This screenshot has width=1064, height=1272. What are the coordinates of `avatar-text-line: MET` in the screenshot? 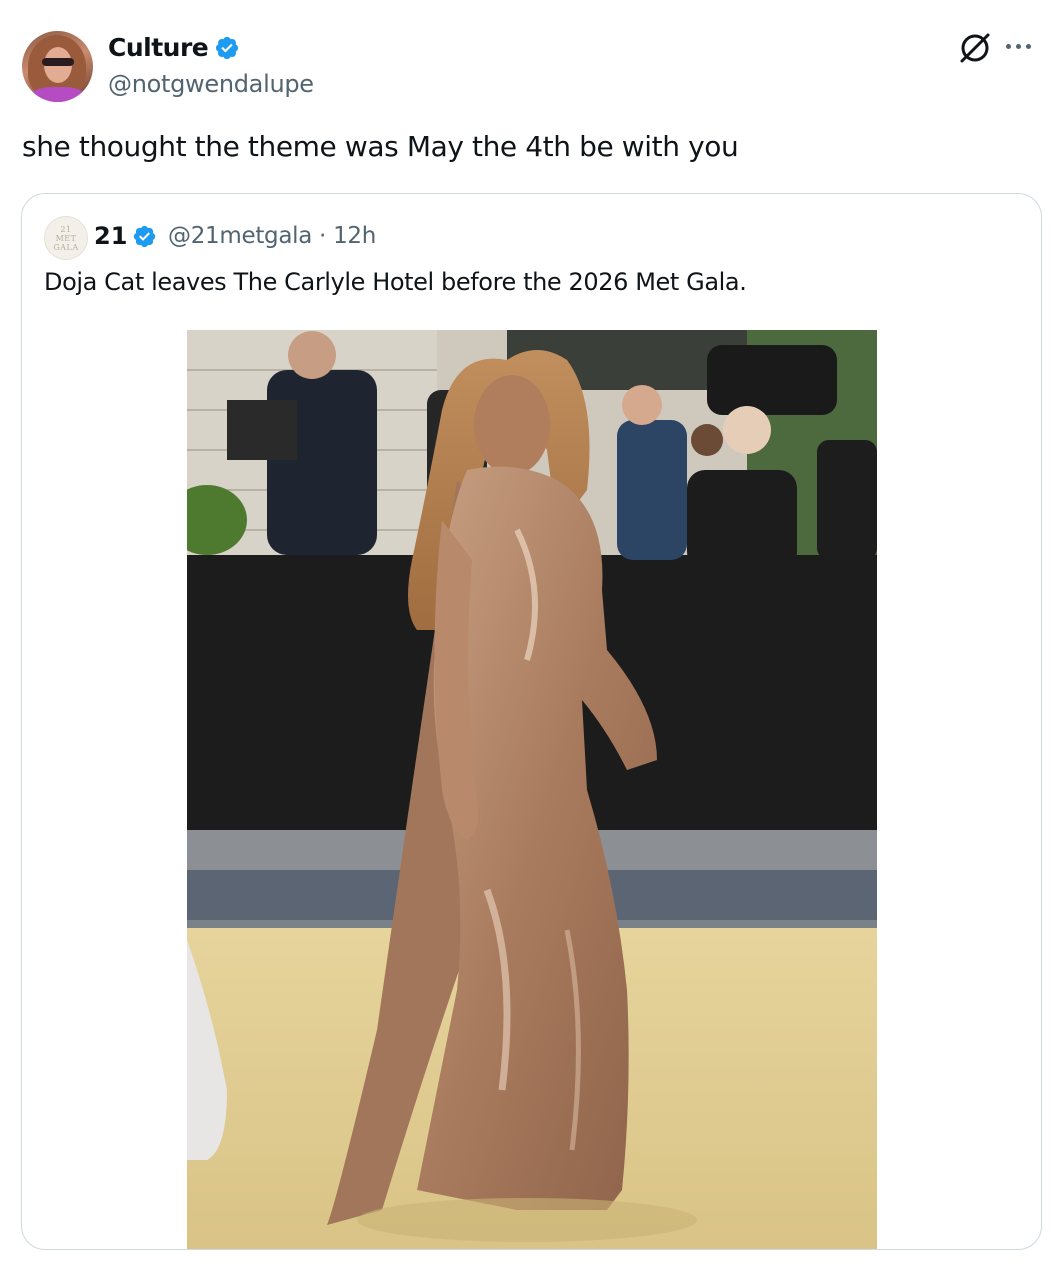 It's located at (66, 238).